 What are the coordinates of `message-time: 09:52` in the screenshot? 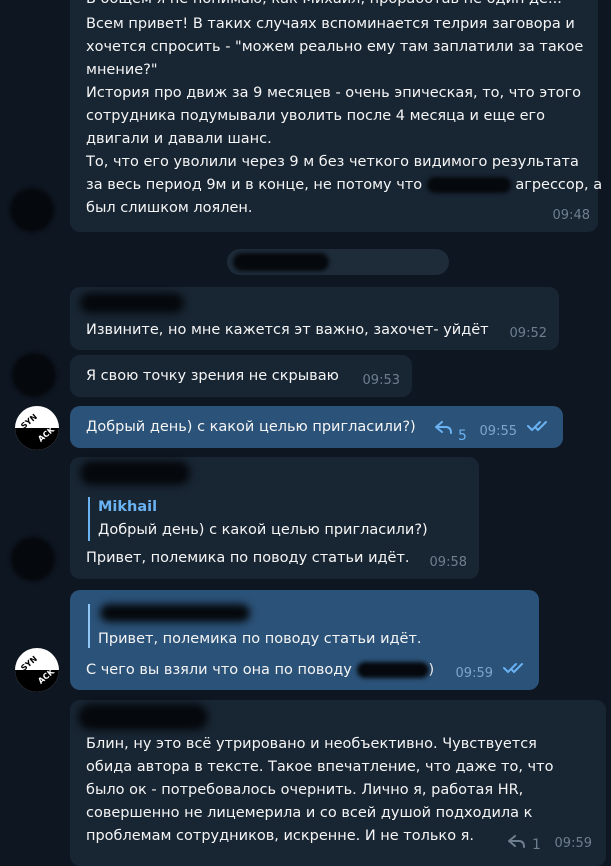 It's located at (528, 333).